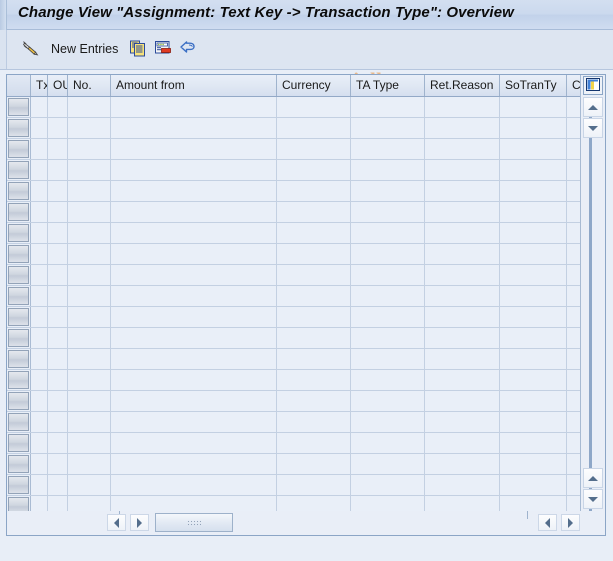 Image resolution: width=613 pixels, height=561 pixels. I want to click on scroll-left-button, so click(116, 522).